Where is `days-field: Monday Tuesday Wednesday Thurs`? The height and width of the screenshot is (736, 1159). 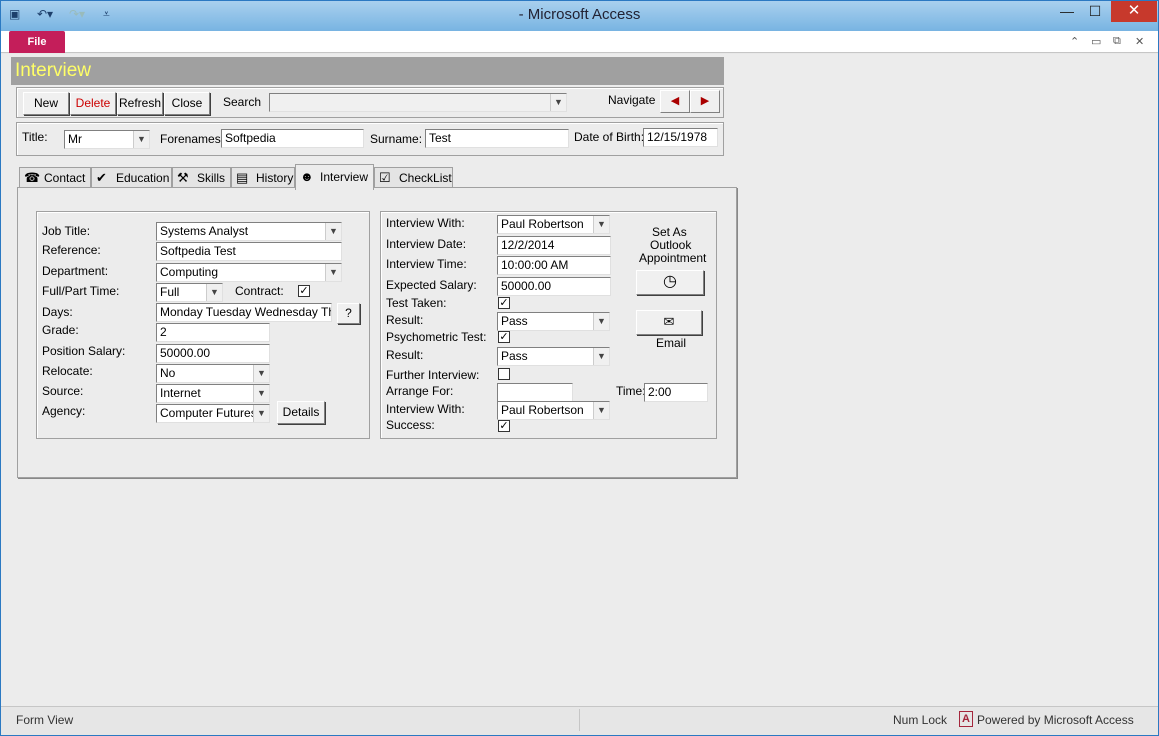
days-field: Monday Tuesday Wednesday Thurs is located at coordinates (244, 312).